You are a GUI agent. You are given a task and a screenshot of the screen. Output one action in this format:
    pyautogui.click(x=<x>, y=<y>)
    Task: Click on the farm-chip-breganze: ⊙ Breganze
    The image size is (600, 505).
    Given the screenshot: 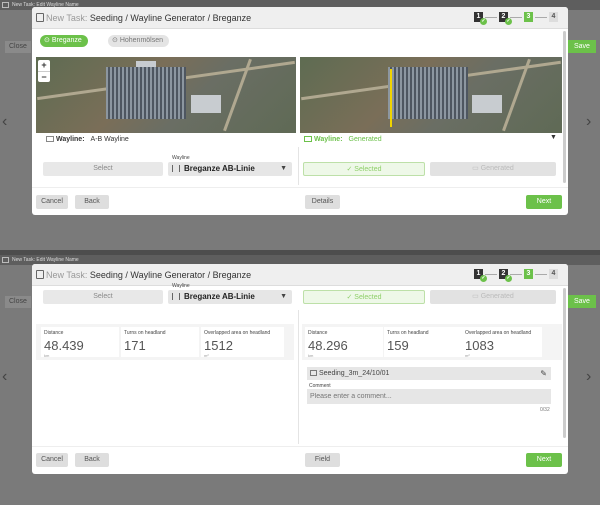 What is the action you would take?
    pyautogui.click(x=64, y=41)
    